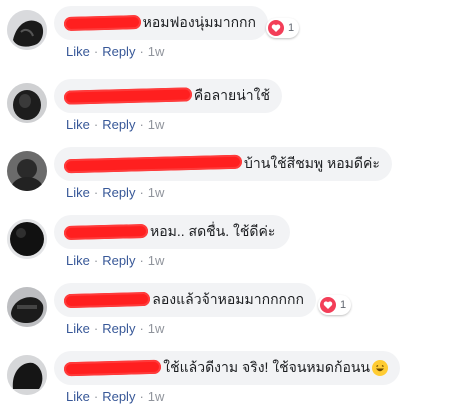  Describe the element at coordinates (228, 299) in the screenshot. I see `comment-text: ลองแล้วจ้าหอมมากกกกก` at that location.